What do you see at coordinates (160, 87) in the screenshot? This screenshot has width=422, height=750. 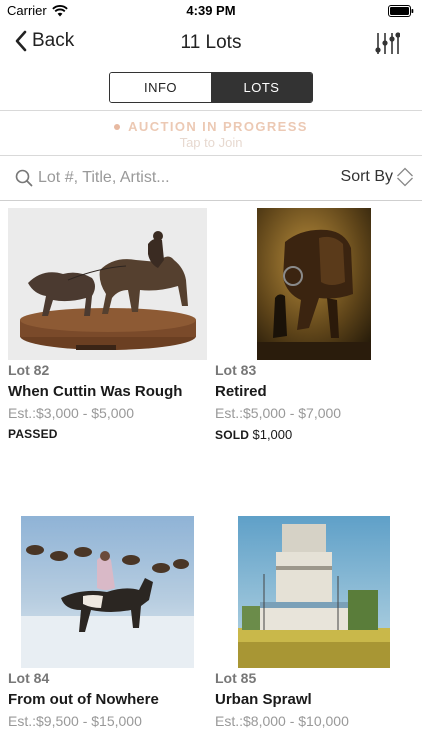 I see `tab-info: INFO` at bounding box center [160, 87].